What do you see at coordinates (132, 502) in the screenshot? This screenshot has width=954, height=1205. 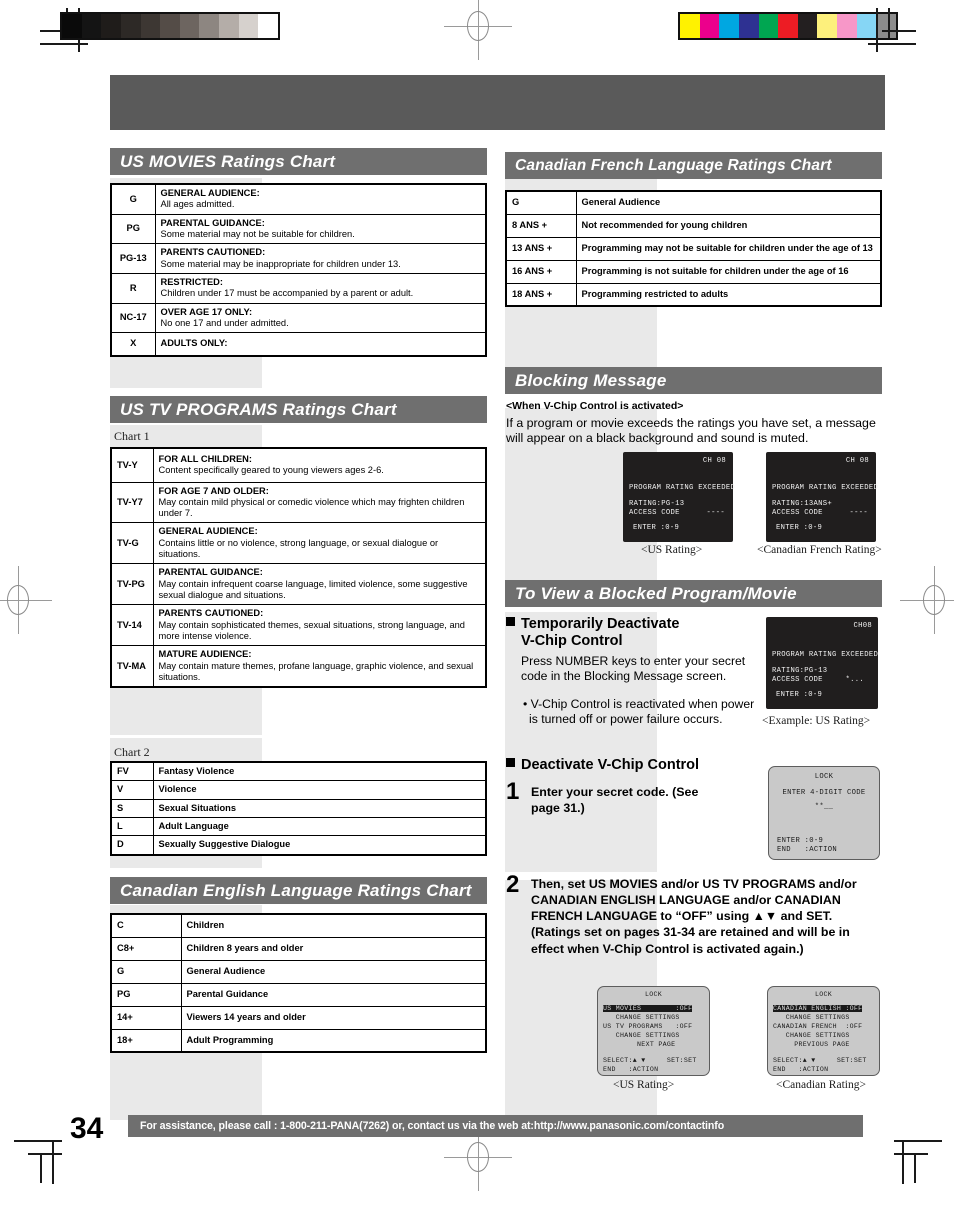 I see `rating-code-cell: TV-Y7` at bounding box center [132, 502].